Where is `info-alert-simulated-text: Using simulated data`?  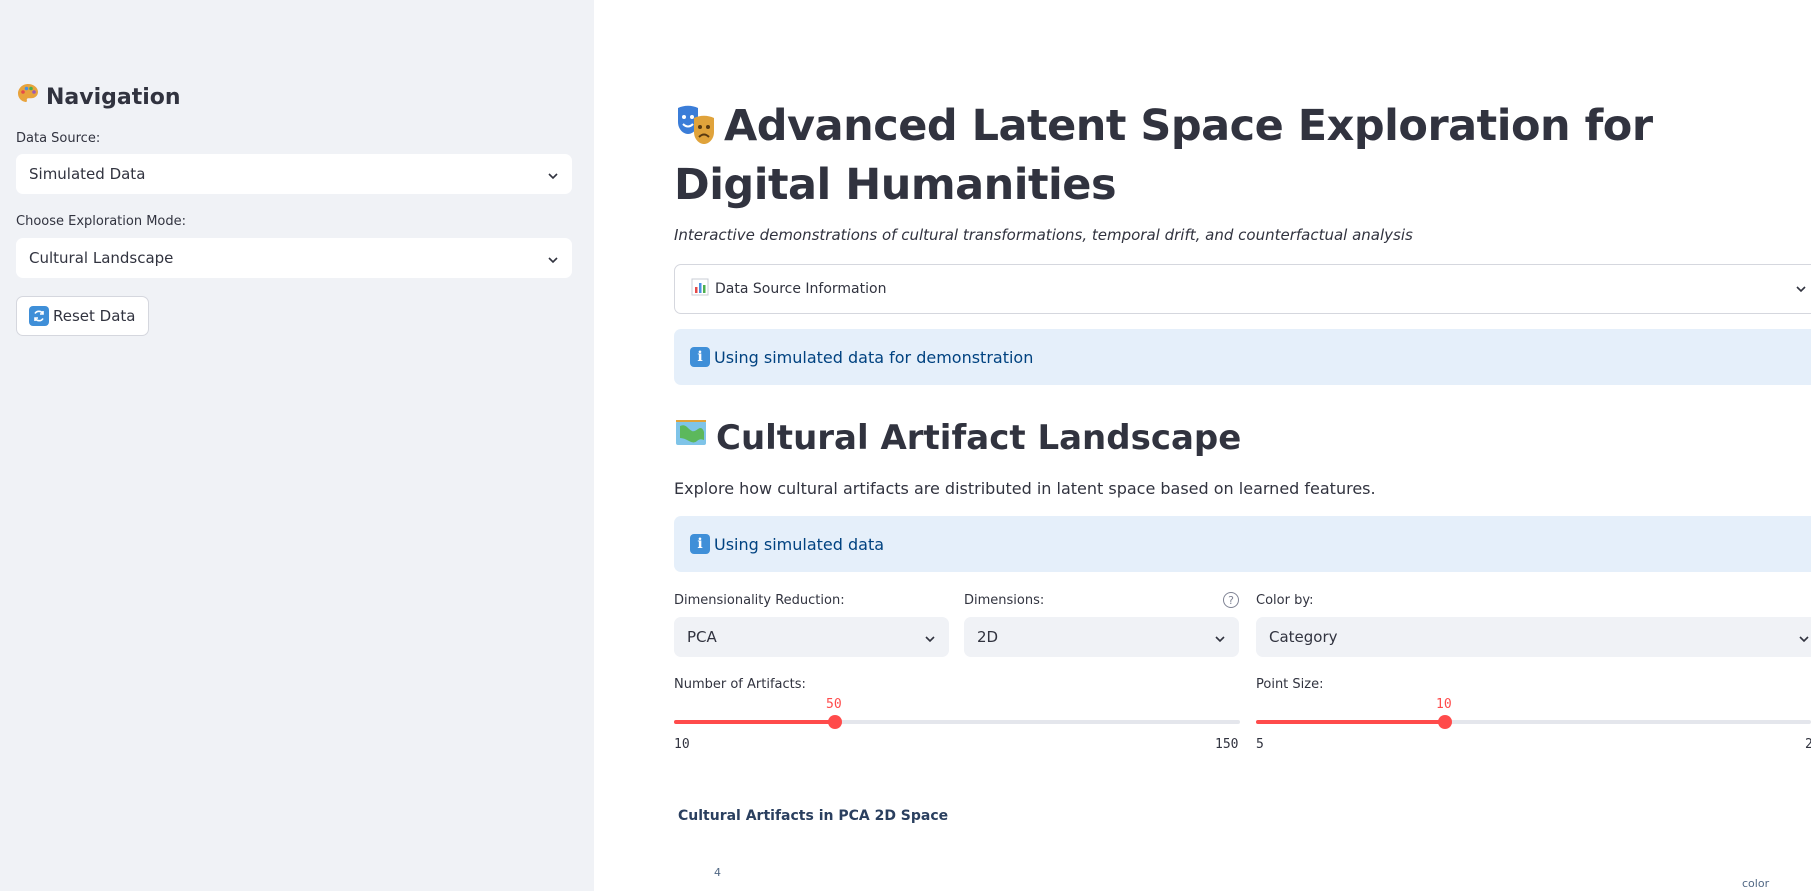
info-alert-simulated-text: Using simulated data is located at coordinates (799, 544).